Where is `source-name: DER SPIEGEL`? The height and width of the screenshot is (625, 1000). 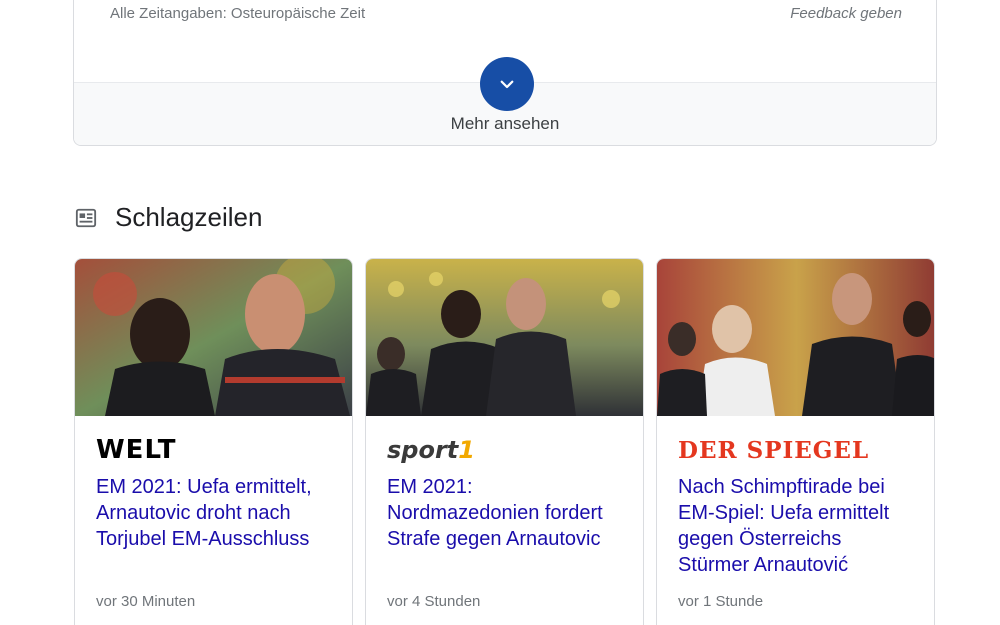
source-name: DER SPIEGEL is located at coordinates (774, 450).